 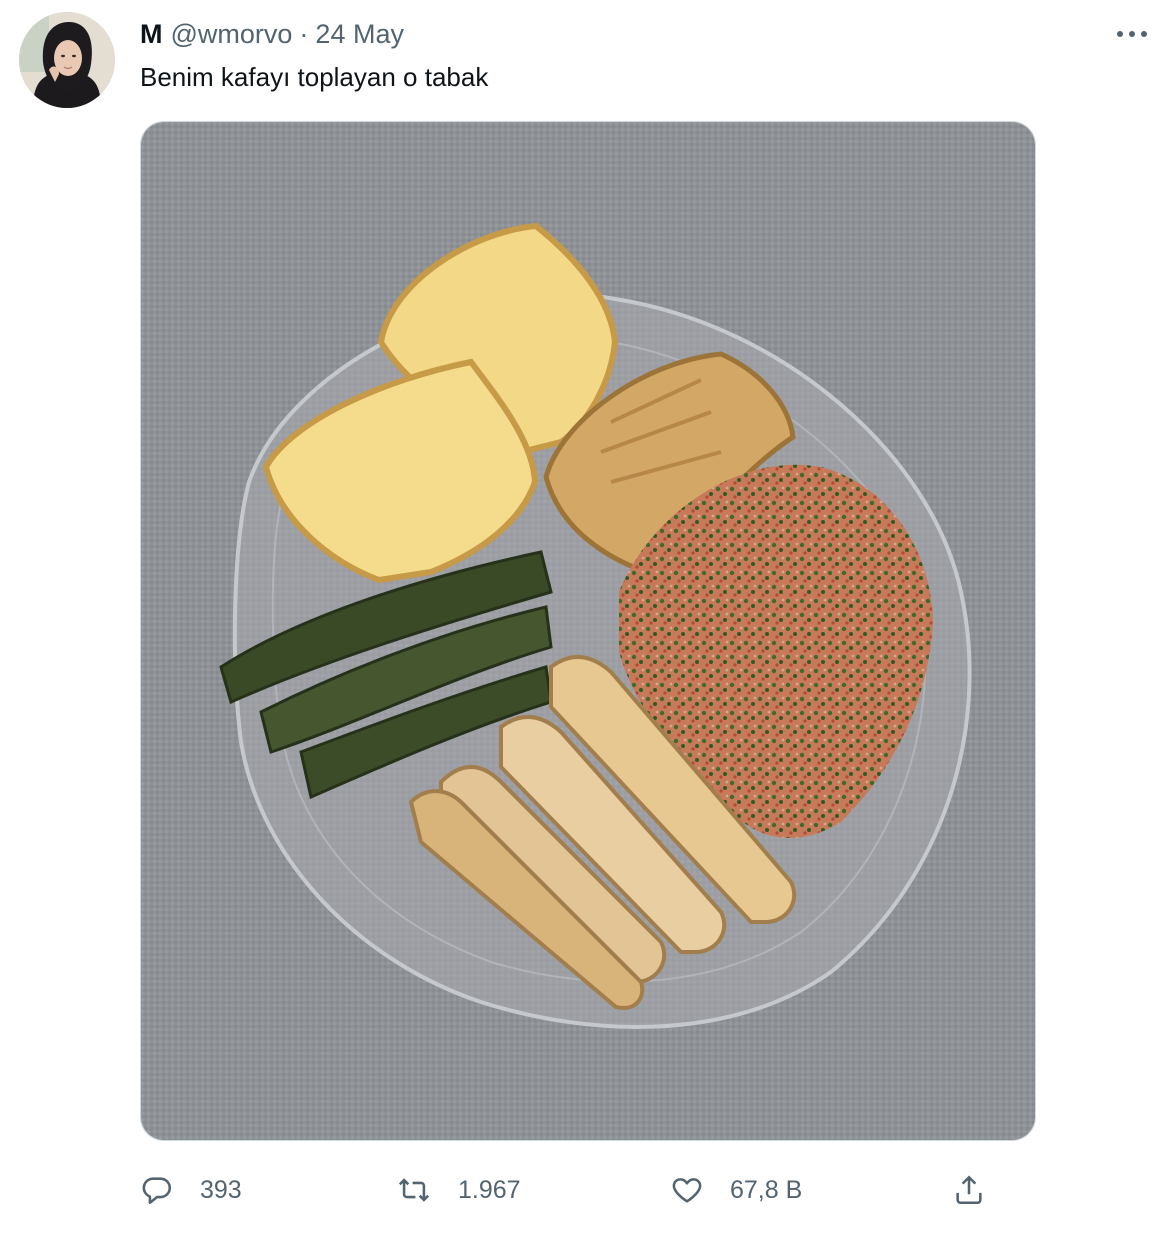 I want to click on share-button, so click(x=969, y=1190).